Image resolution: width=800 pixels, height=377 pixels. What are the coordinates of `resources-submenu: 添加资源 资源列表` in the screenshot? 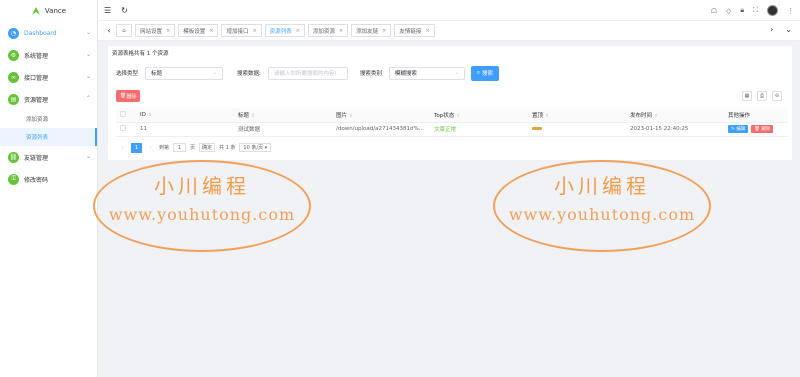 It's located at (48, 128).